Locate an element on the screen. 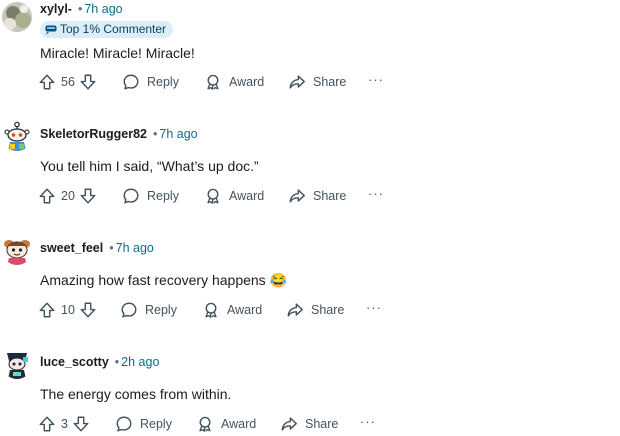 The height and width of the screenshot is (436, 620). vote-count: 56 is located at coordinates (68, 82).